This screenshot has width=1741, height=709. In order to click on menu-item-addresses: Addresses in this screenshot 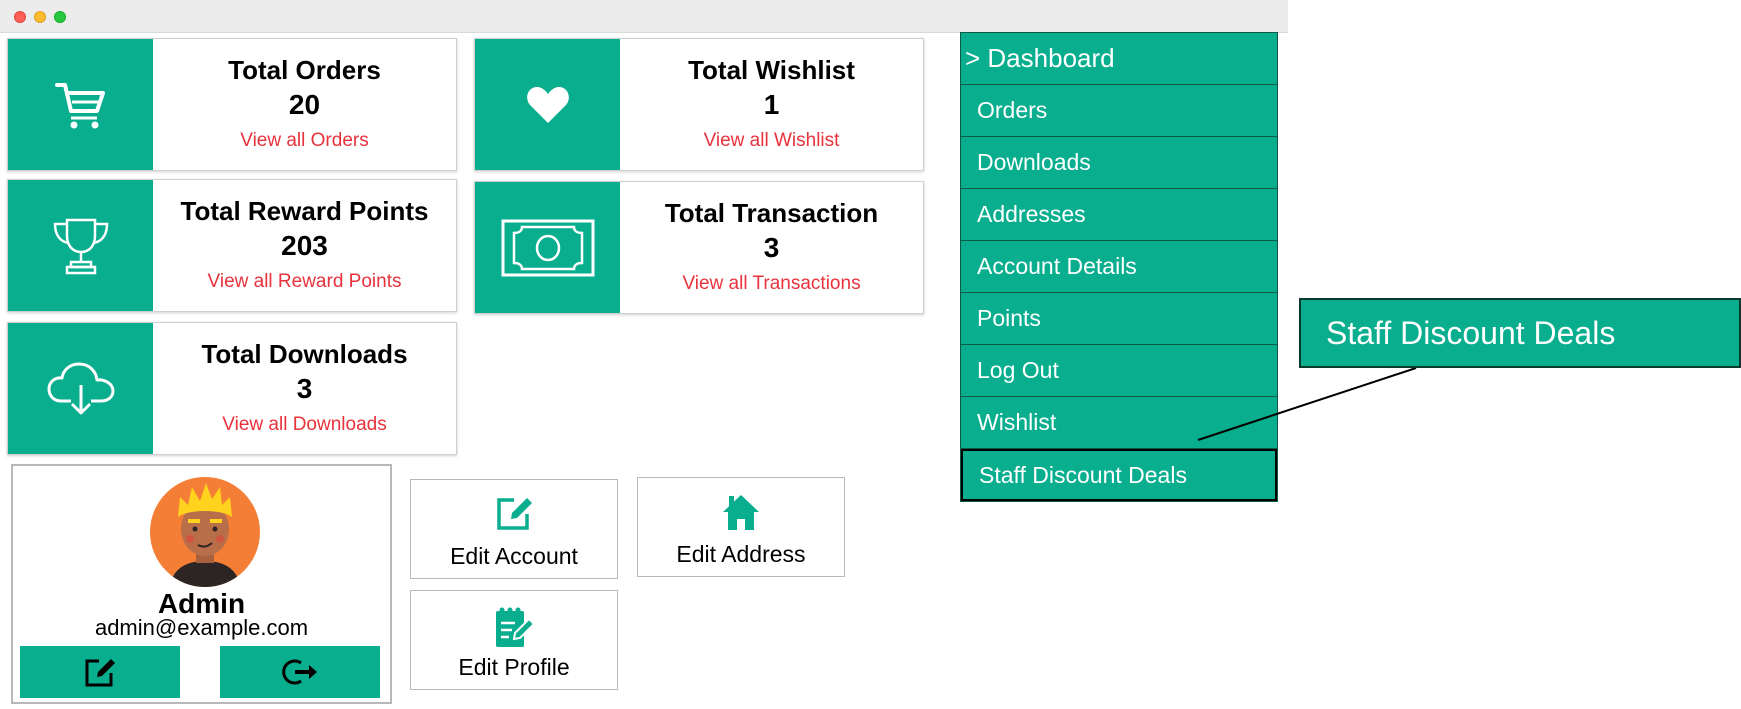, I will do `click(1119, 215)`.